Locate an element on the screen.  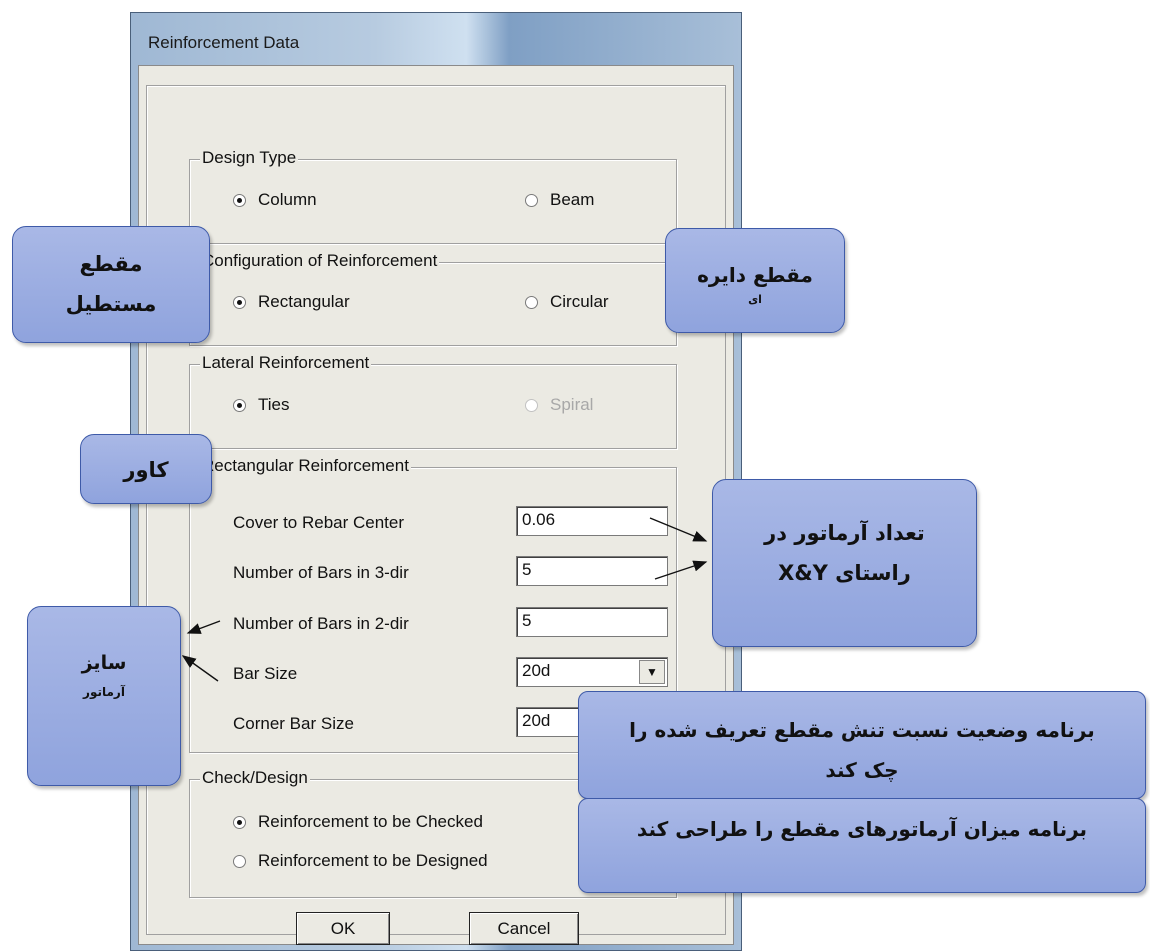
arrow-to-corner-bar-size is located at coordinates (200, 668).